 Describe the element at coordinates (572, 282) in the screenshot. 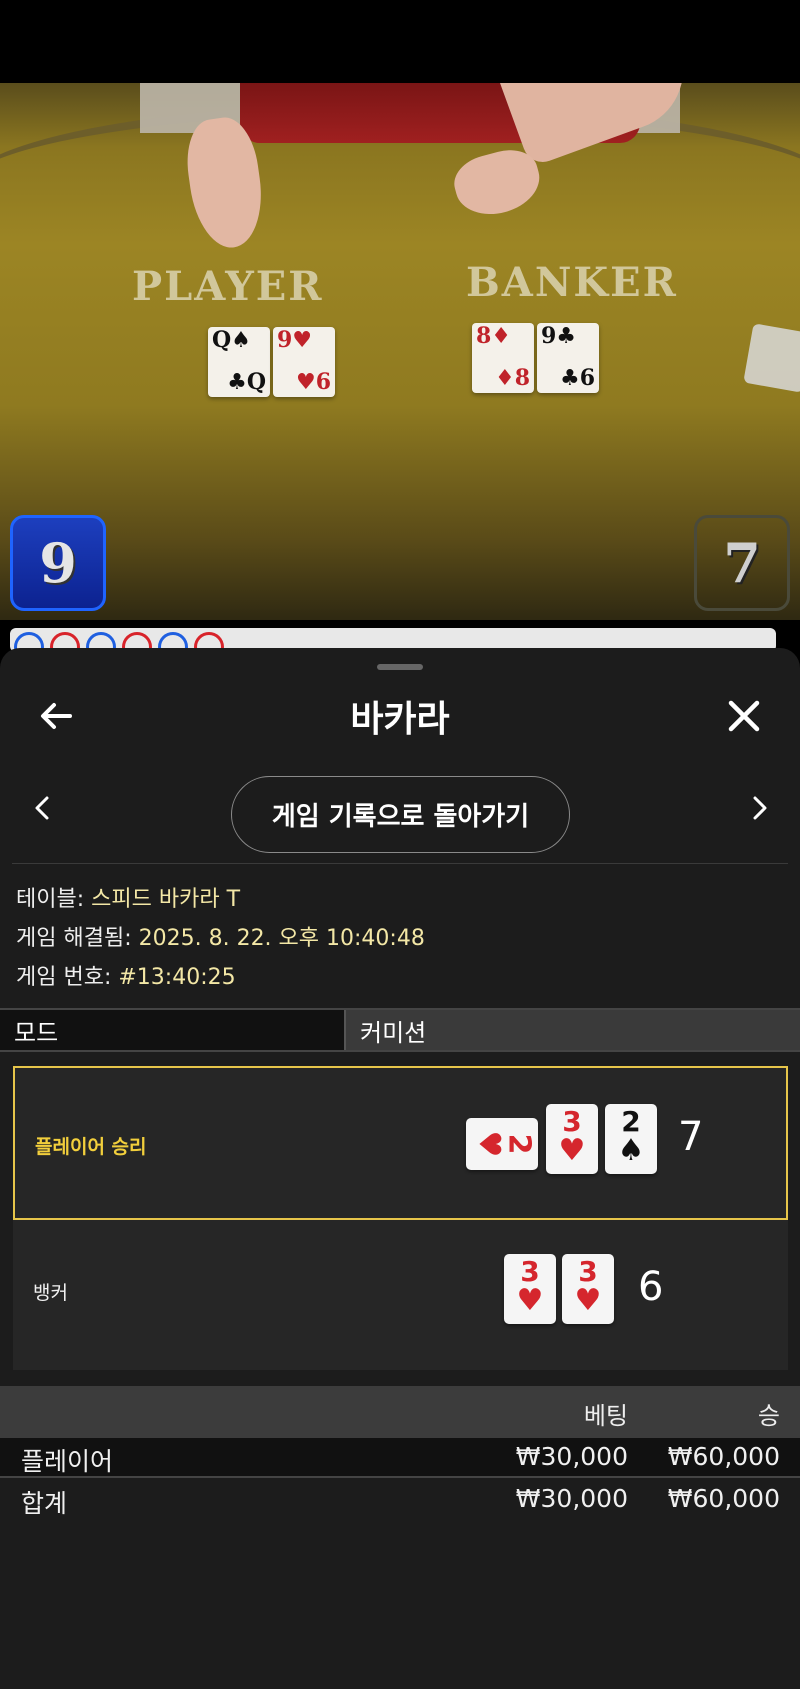

I see `banker-zone-label: BANKER` at that location.